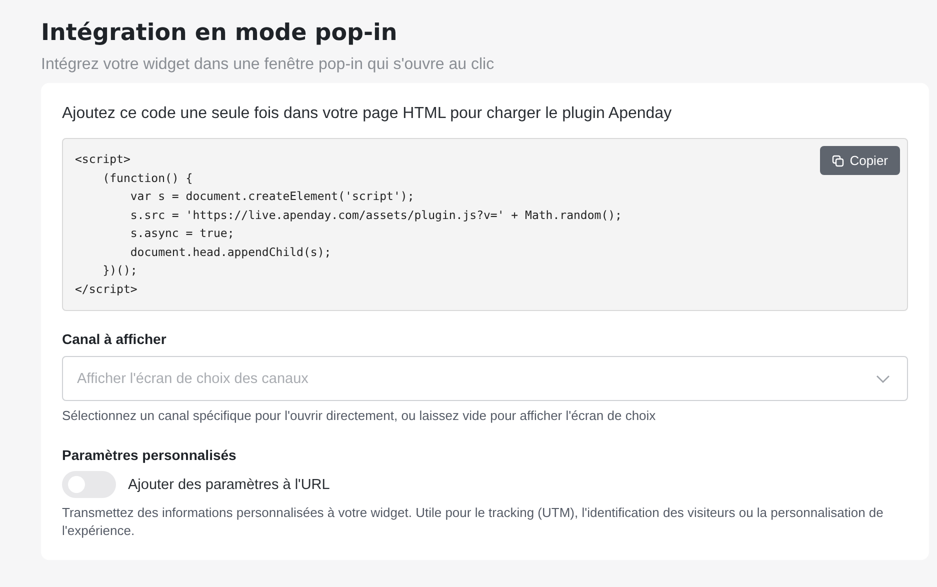 This screenshot has width=937, height=587. What do you see at coordinates (473, 522) in the screenshot?
I see `help-text: Transmettez des informations personnalisées à votre widget. Utile pour le tracking (UTM), l'identification des visiteurs ou la personnalisation de l'expérience.` at bounding box center [473, 522].